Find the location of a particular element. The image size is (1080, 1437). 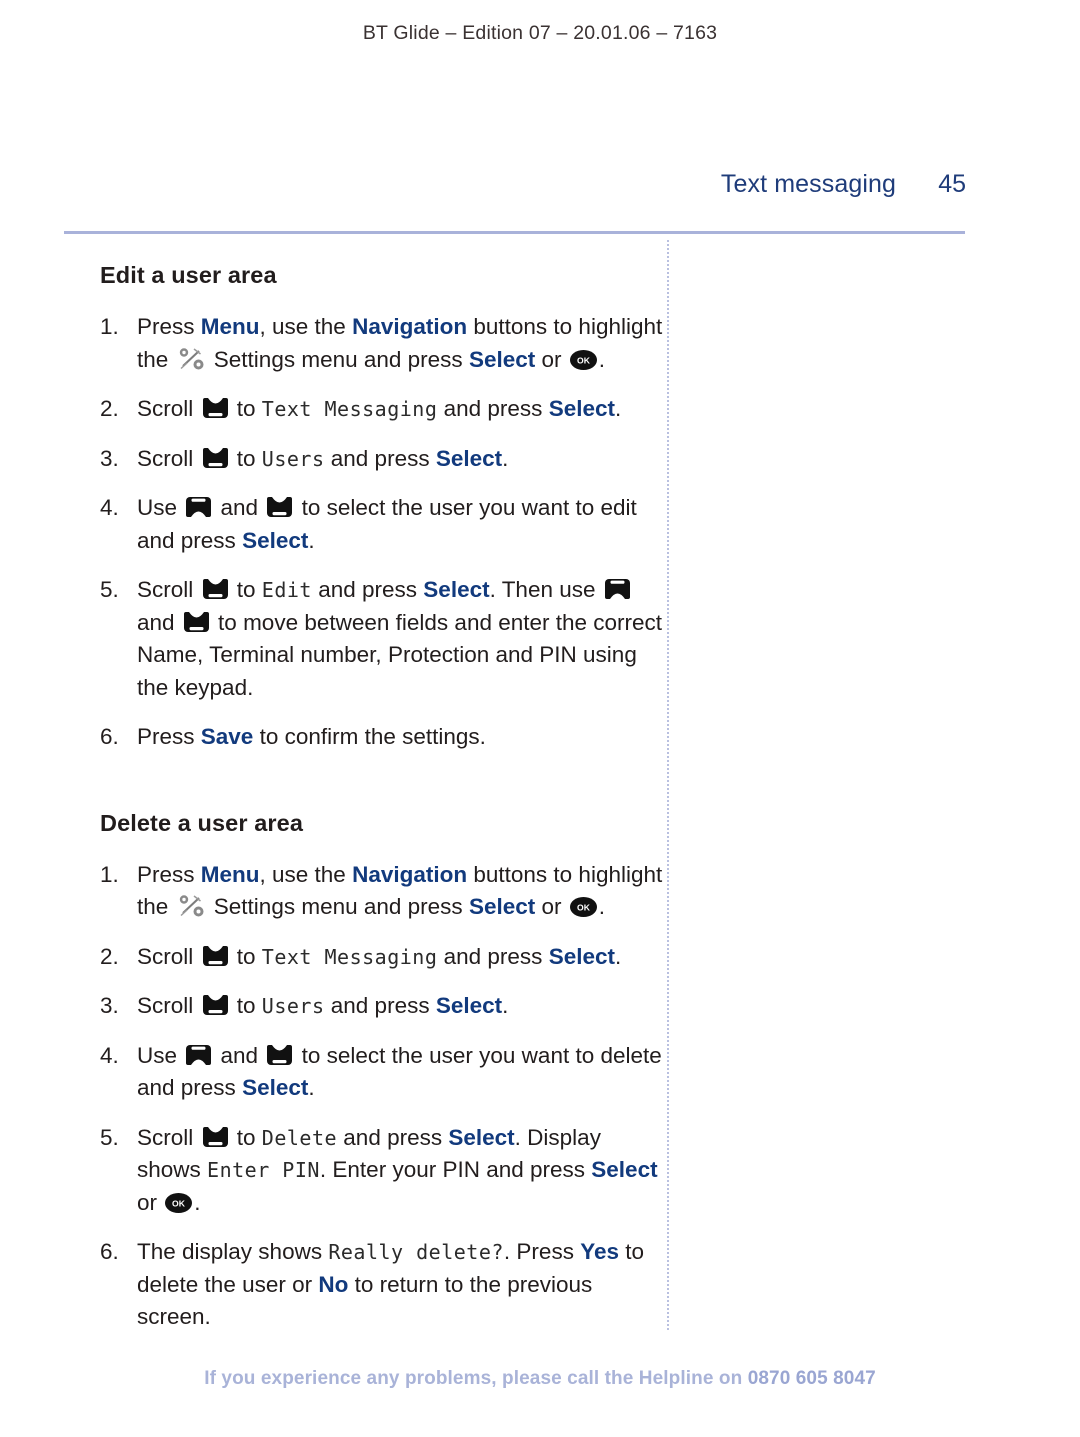

section-heading: Edit a user area is located at coordinates (188, 275).